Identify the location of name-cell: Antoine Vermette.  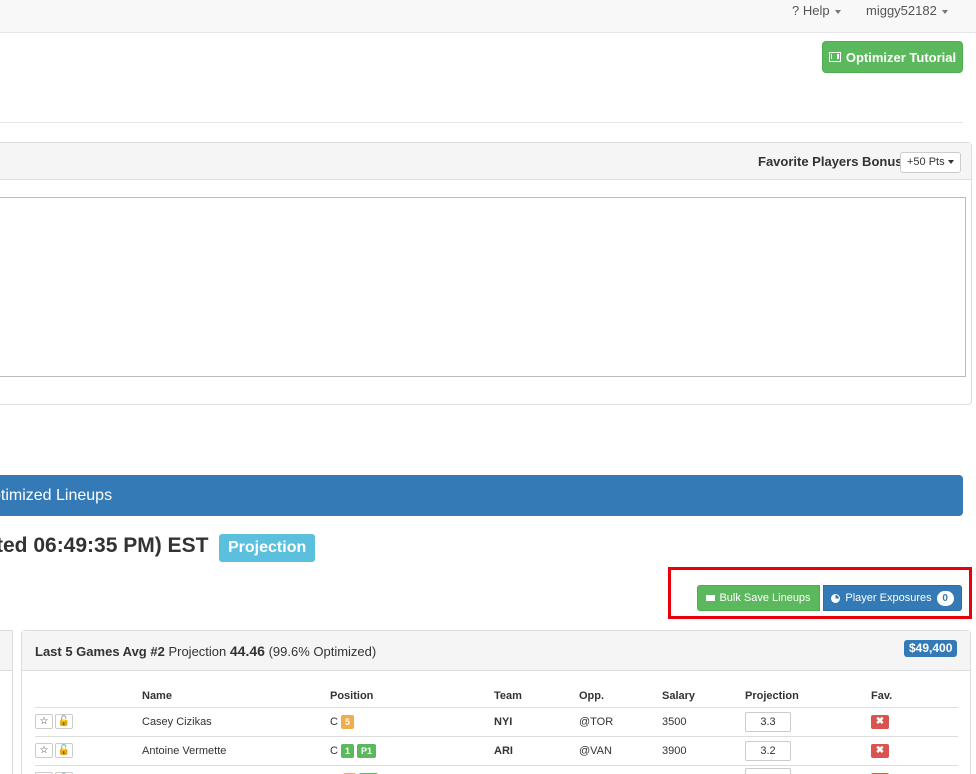
(236, 750).